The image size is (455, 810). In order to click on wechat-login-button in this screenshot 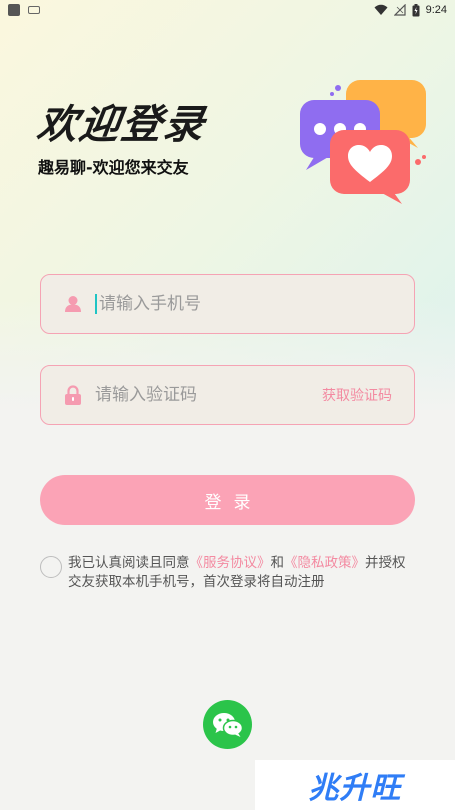, I will do `click(227, 724)`.